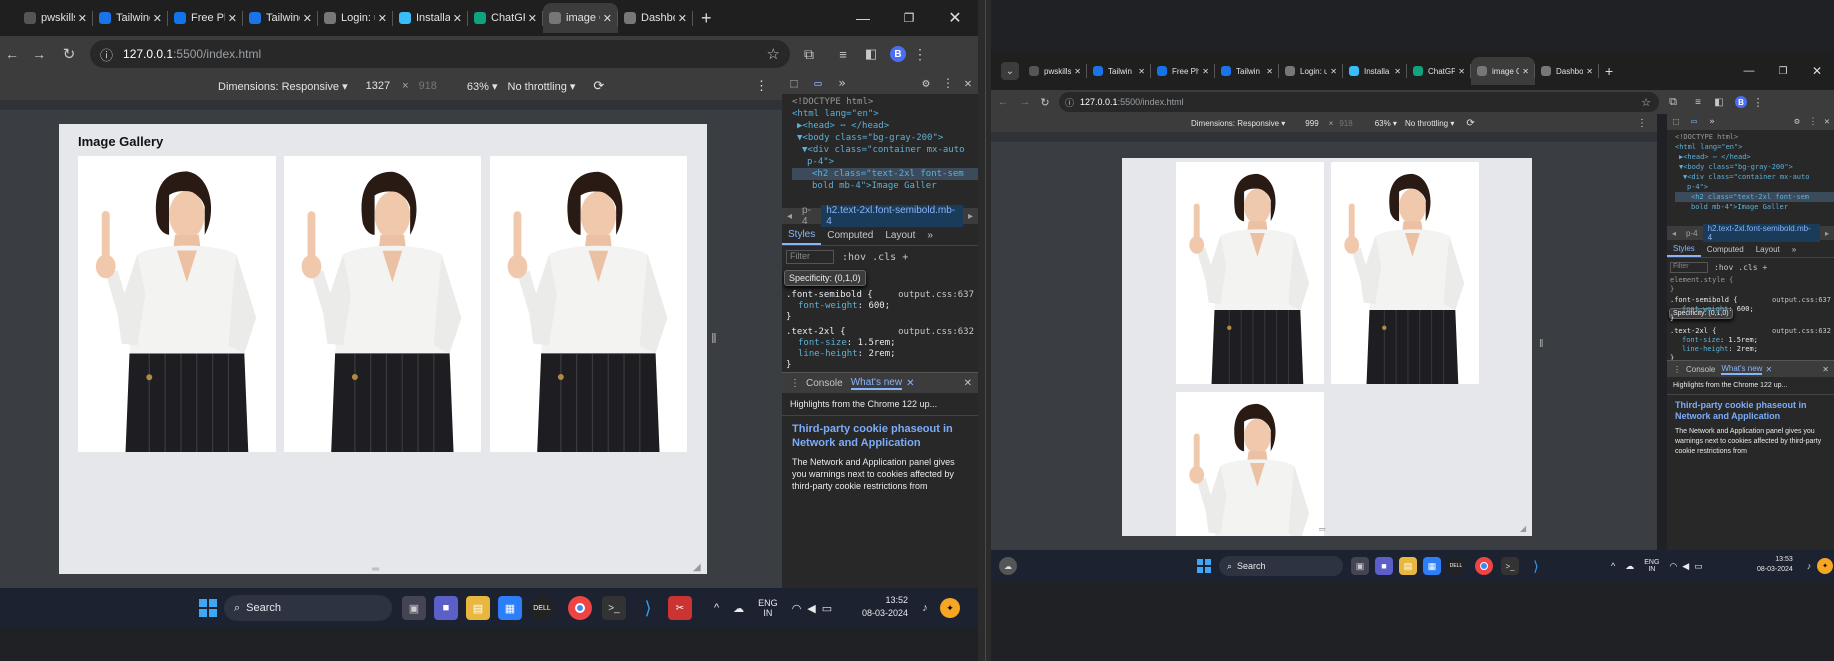 This screenshot has width=1834, height=661. I want to click on wifi-icon-right: ◠, so click(1673, 566).